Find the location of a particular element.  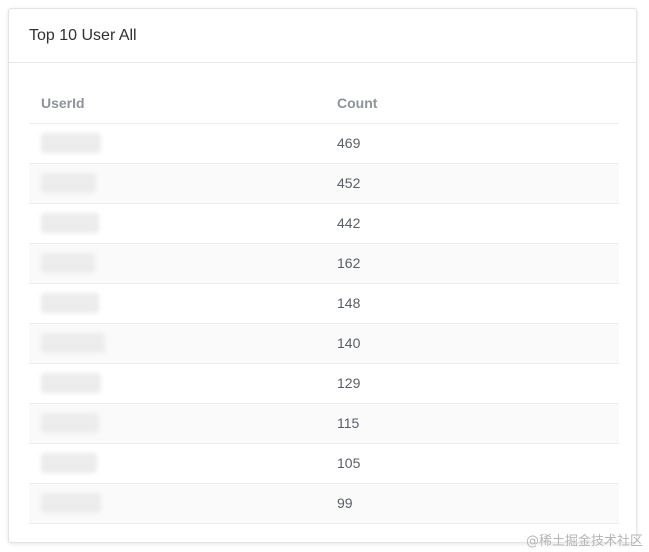

count-cell: 105 is located at coordinates (472, 463).